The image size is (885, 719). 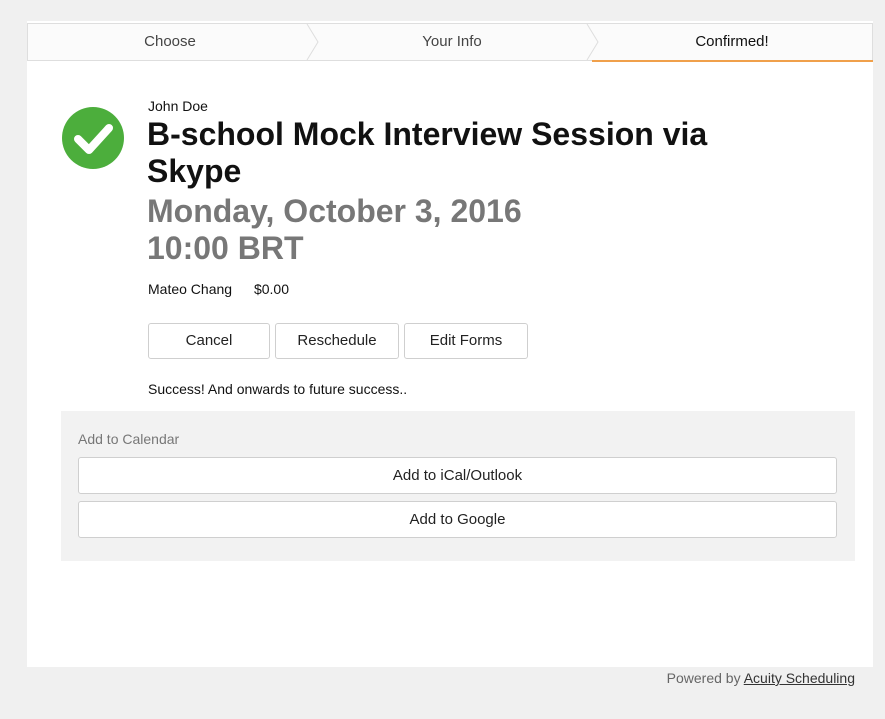 I want to click on step-choose: Choose, so click(x=170, y=42).